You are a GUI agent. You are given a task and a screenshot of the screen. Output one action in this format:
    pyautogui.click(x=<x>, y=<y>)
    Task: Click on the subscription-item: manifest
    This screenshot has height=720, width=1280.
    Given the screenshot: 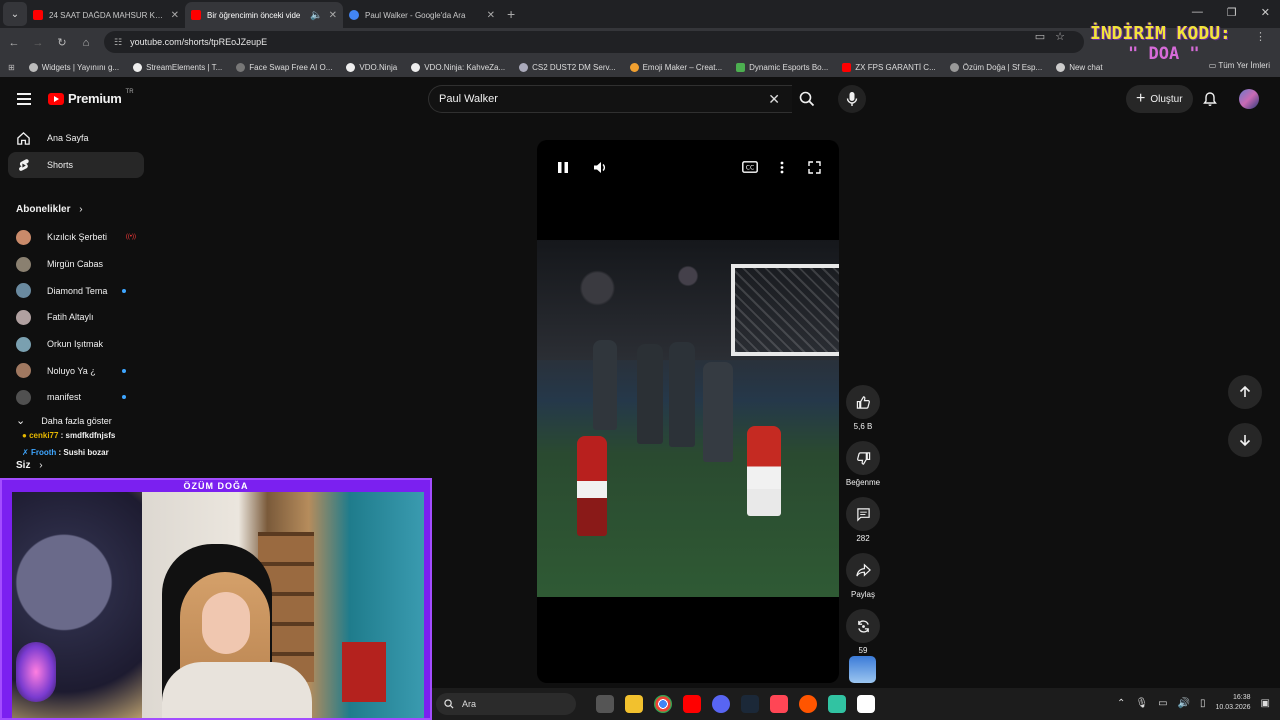 What is the action you would take?
    pyautogui.click(x=76, y=397)
    